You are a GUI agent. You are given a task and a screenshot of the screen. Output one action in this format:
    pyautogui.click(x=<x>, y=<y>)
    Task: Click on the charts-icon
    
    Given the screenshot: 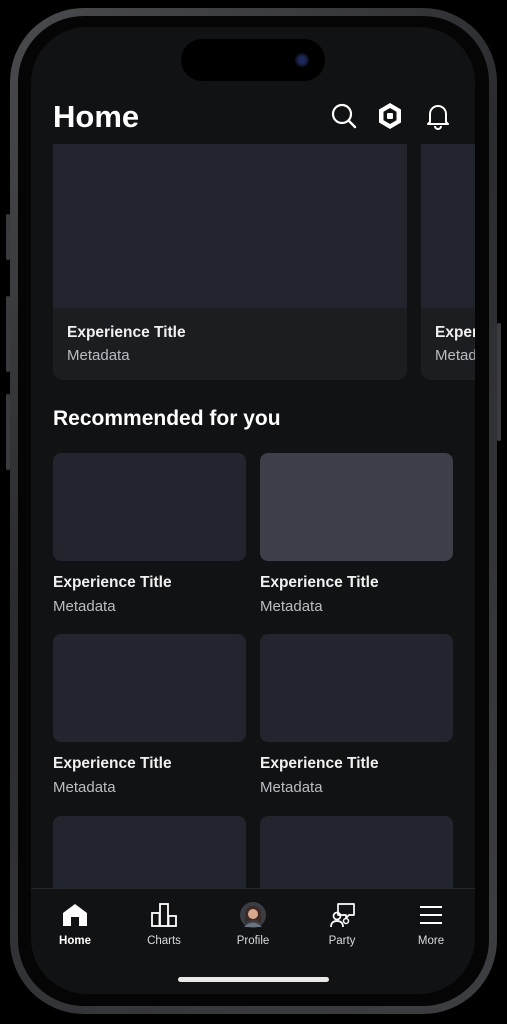 What is the action you would take?
    pyautogui.click(x=164, y=915)
    